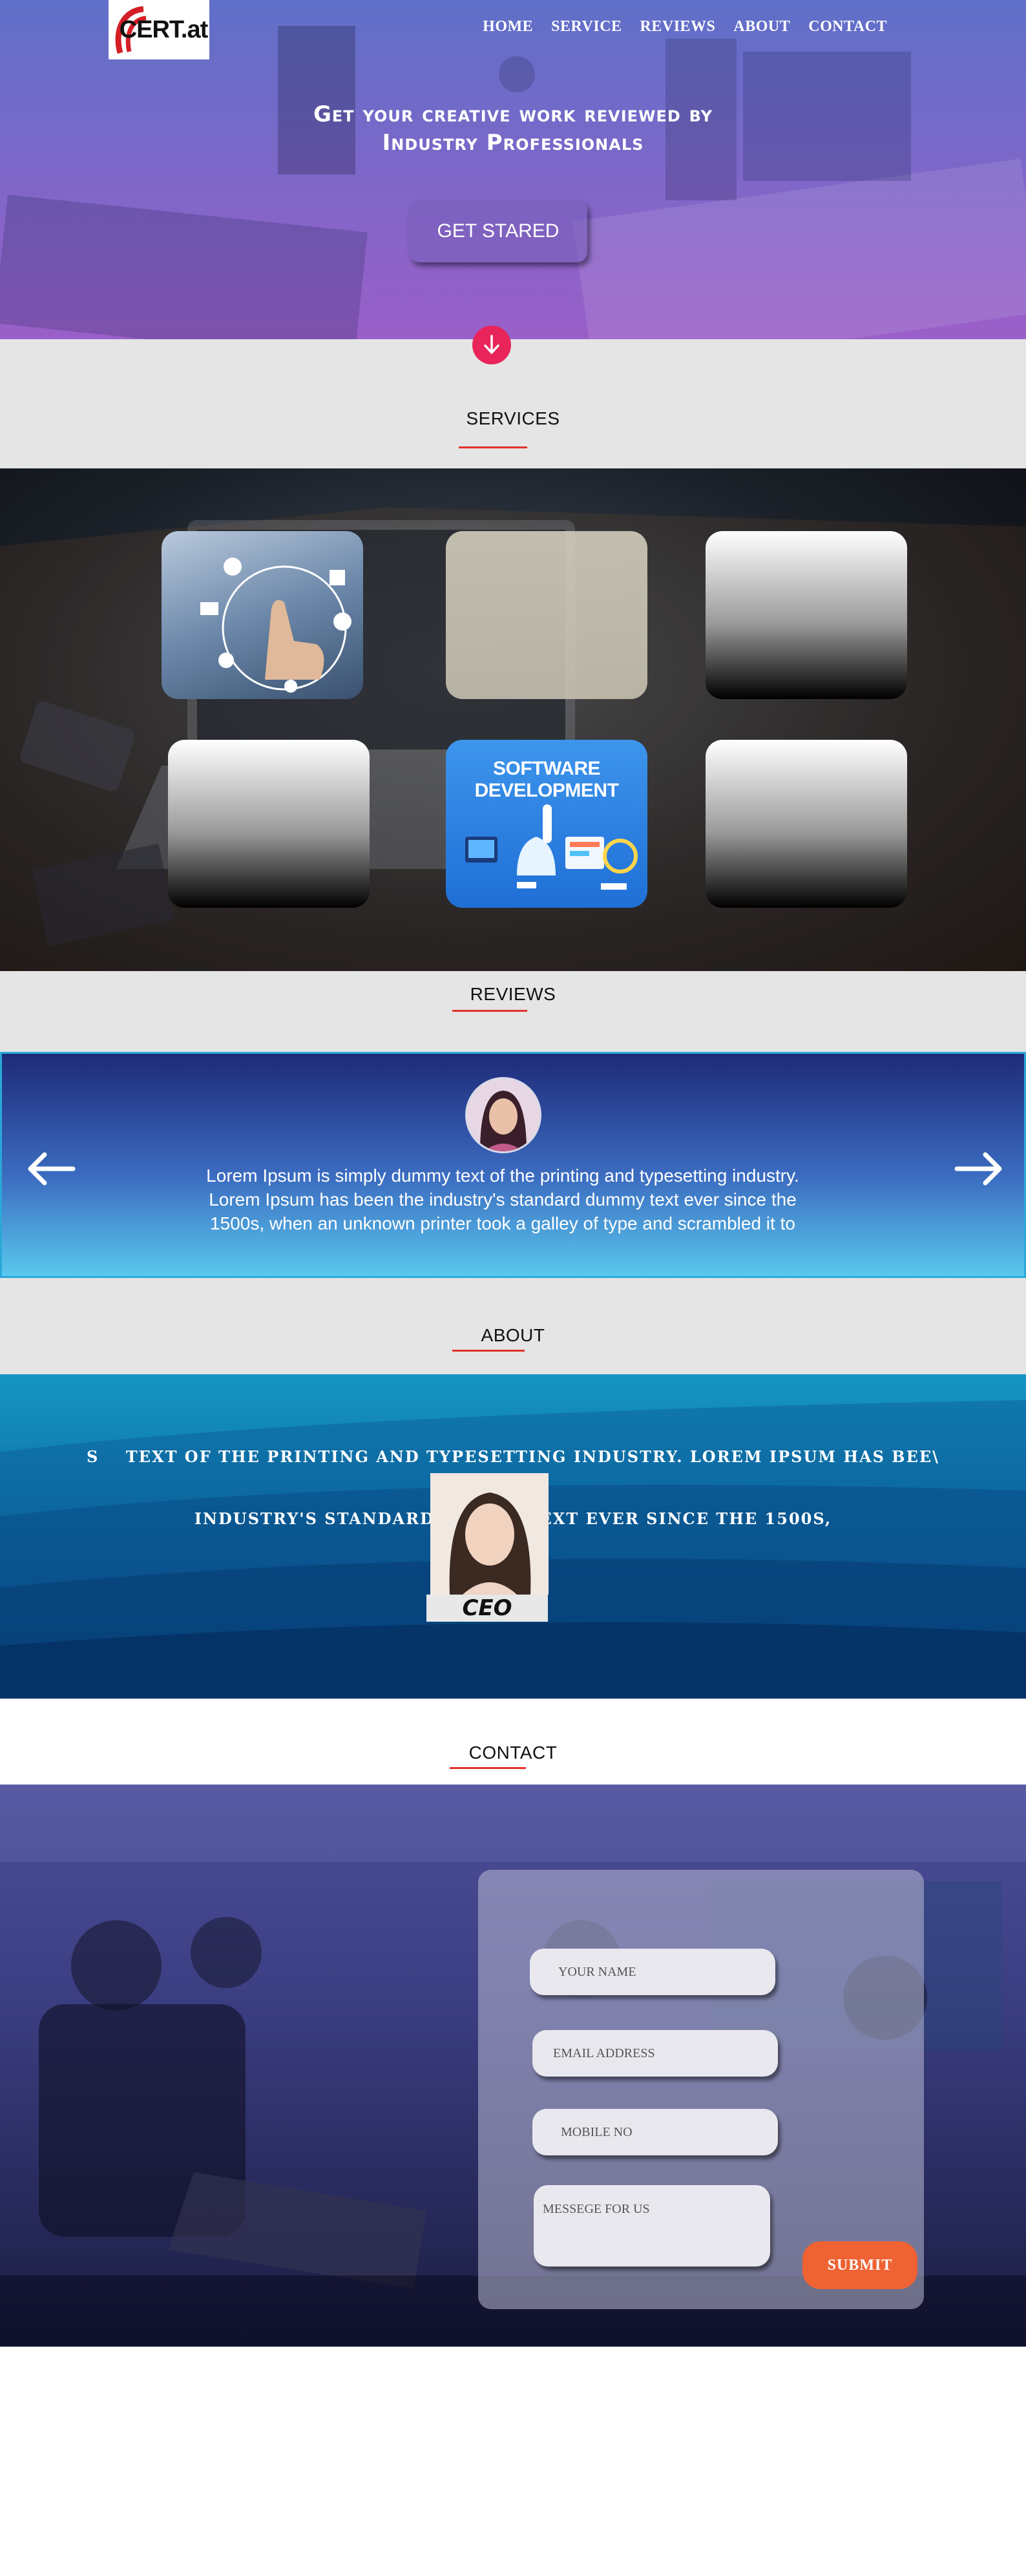  I want to click on about-heading: ABOUT, so click(513, 1335).